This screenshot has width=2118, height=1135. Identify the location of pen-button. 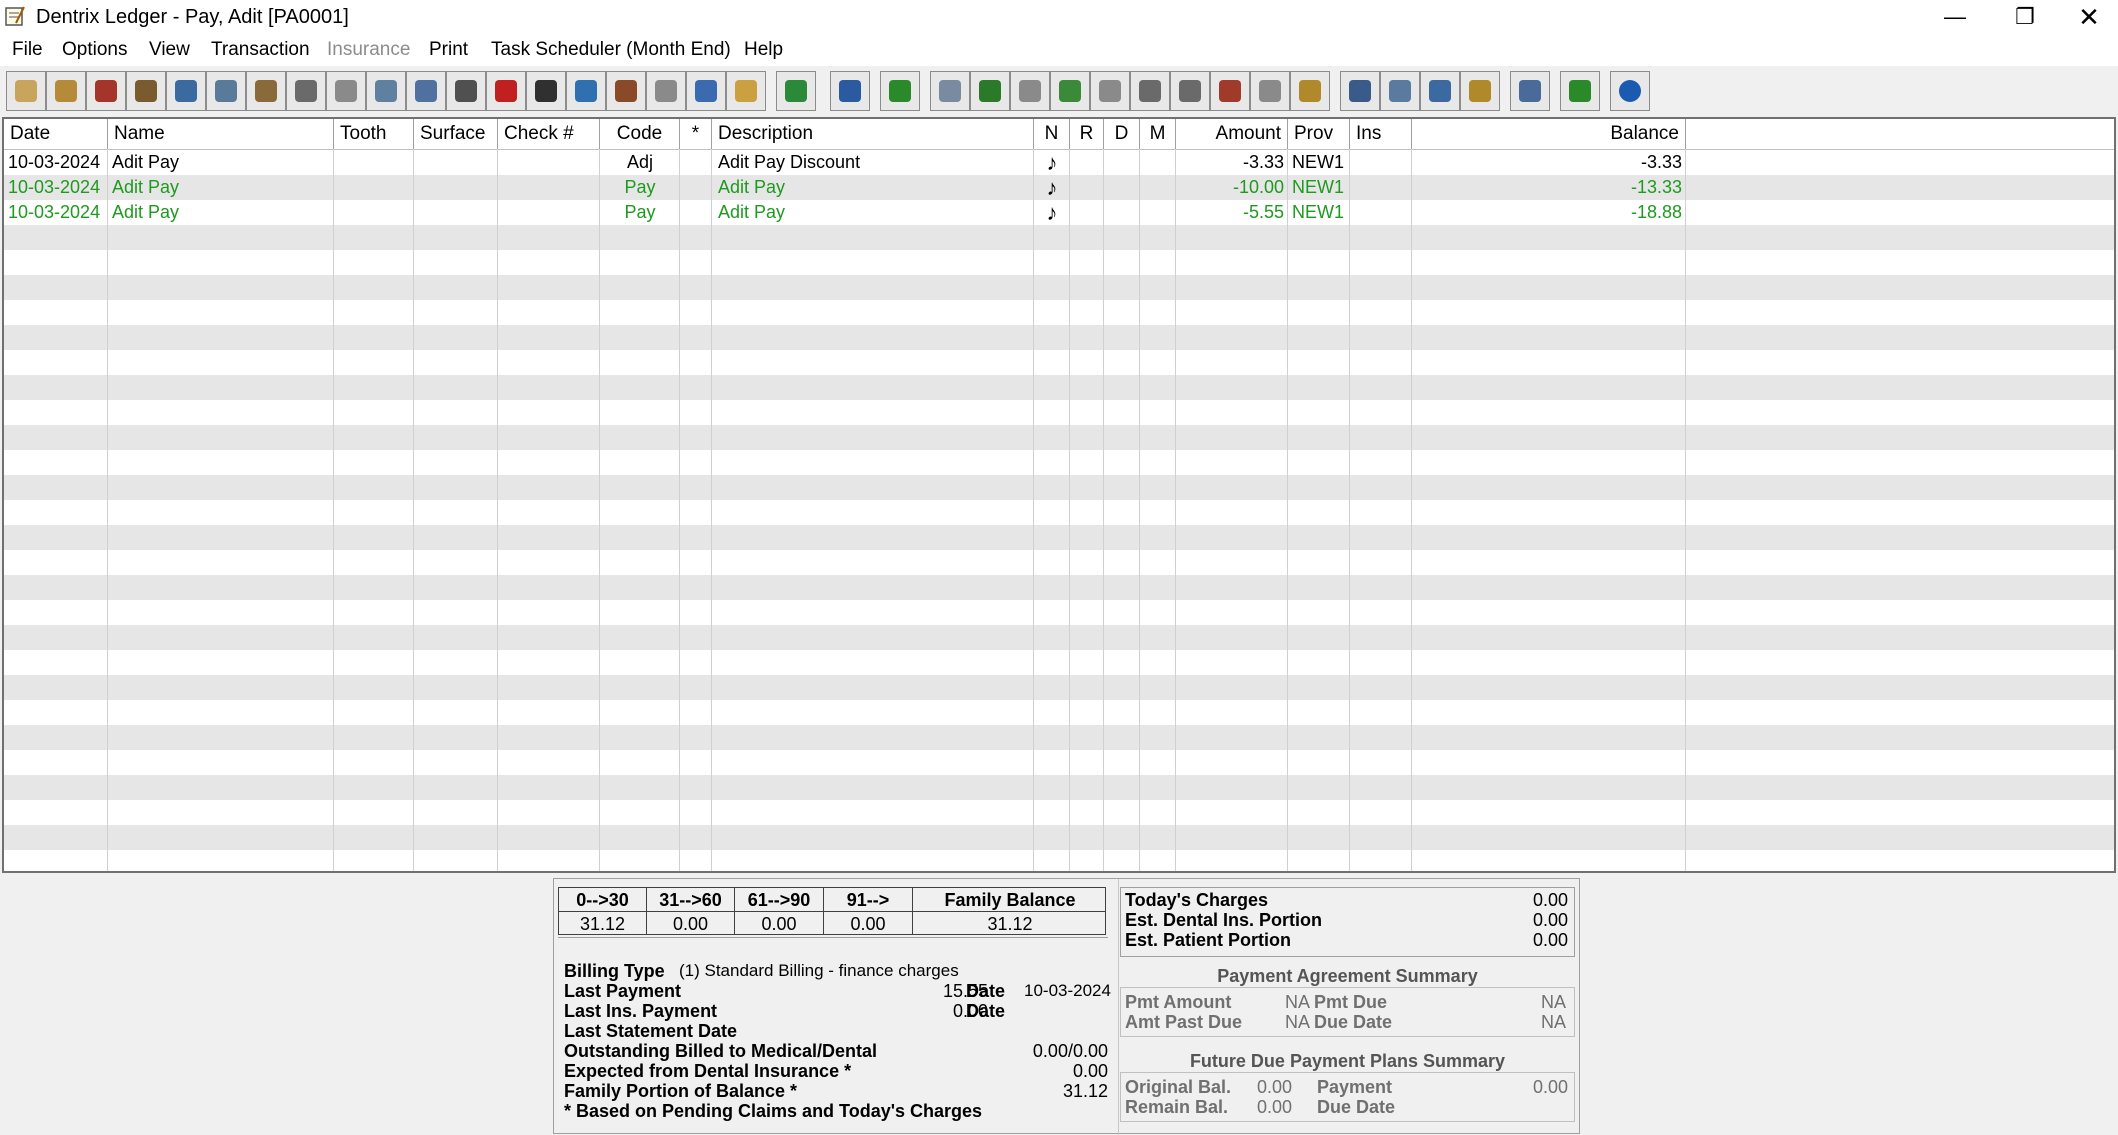
(266, 91).